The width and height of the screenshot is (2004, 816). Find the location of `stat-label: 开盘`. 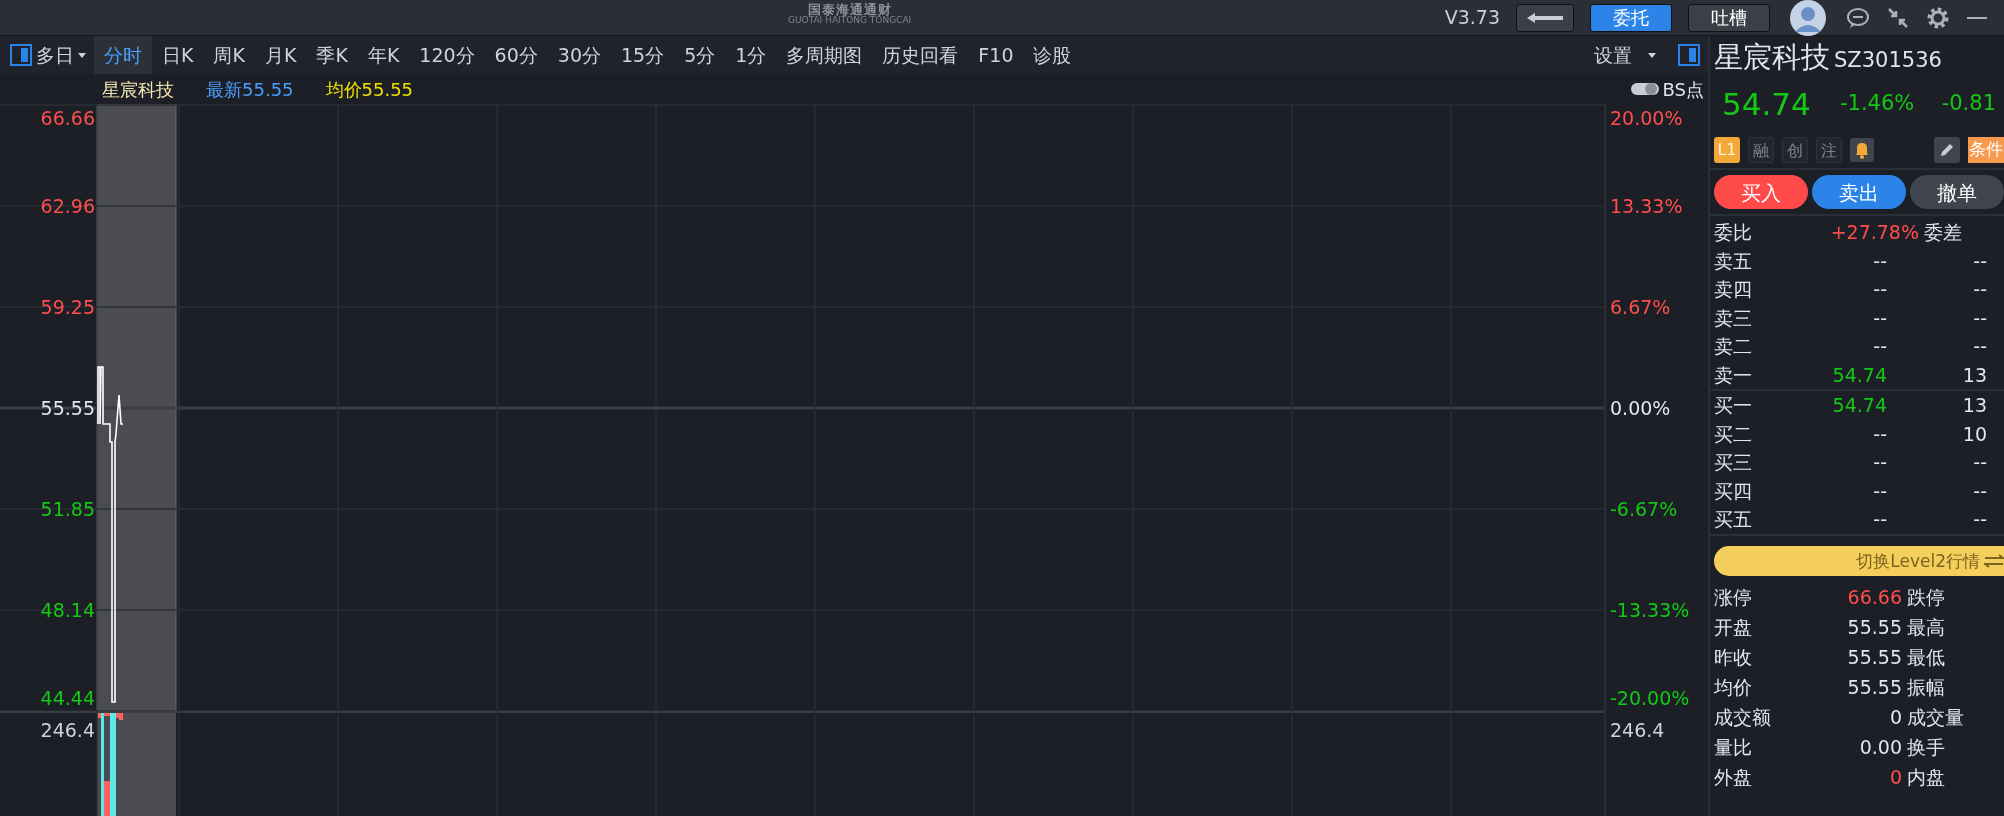

stat-label: 开盘 is located at coordinates (1733, 627).